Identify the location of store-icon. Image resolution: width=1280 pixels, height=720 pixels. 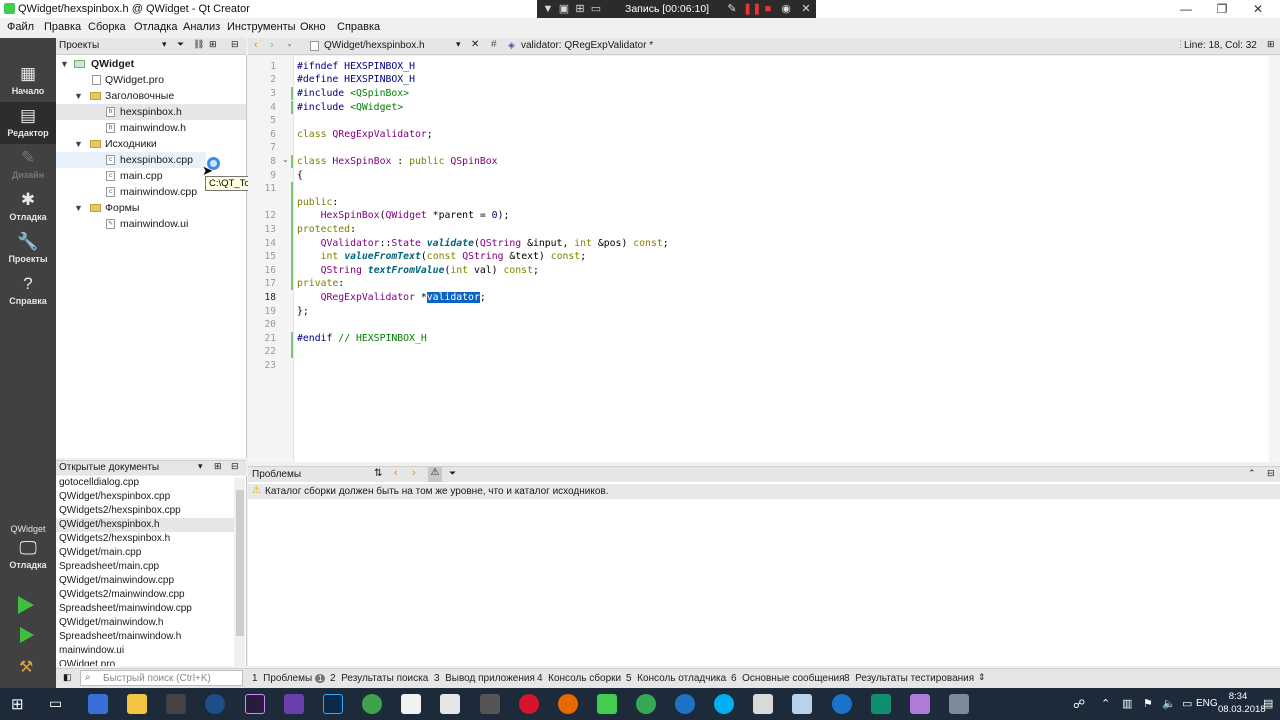
(176, 704).